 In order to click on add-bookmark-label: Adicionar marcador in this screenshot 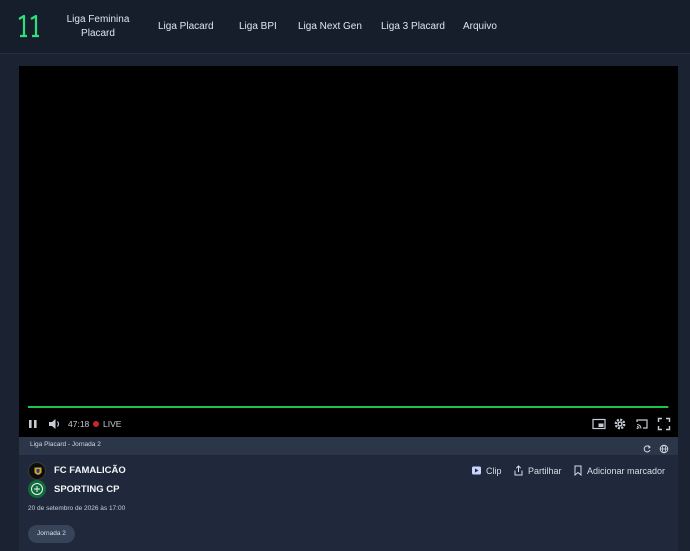, I will do `click(626, 470)`.